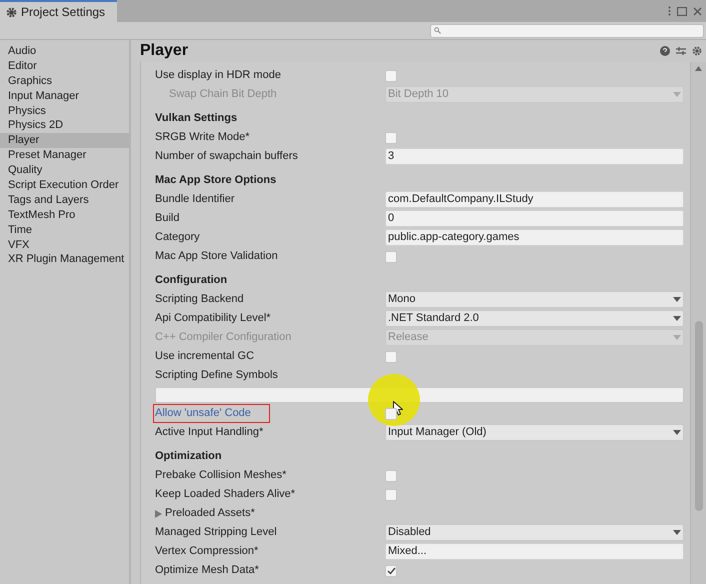 This screenshot has width=706, height=584. What do you see at coordinates (534, 532) in the screenshot?
I see `dropdown: Disabled` at bounding box center [534, 532].